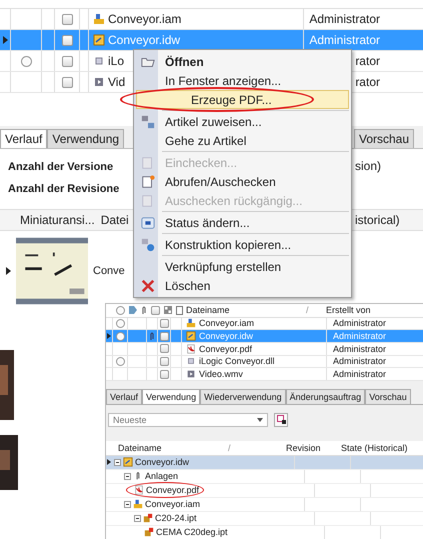 This screenshot has width=423, height=539. What do you see at coordinates (192, 532) in the screenshot?
I see `file-name: CEMA C20deg.ipt` at bounding box center [192, 532].